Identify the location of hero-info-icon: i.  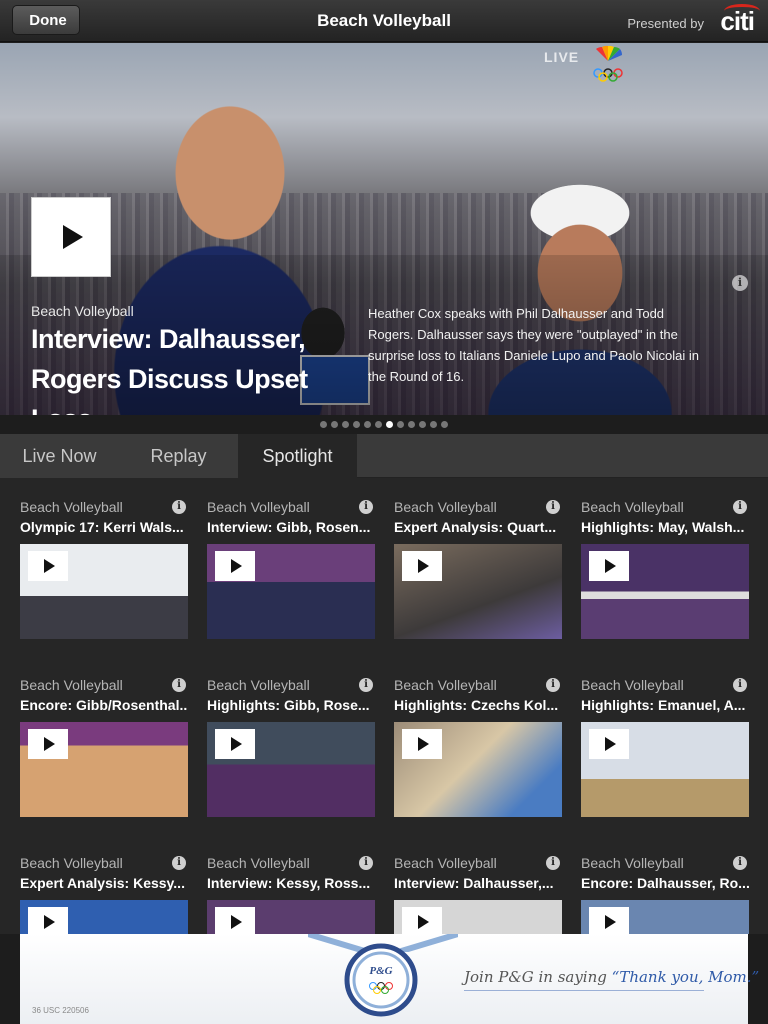
(740, 283).